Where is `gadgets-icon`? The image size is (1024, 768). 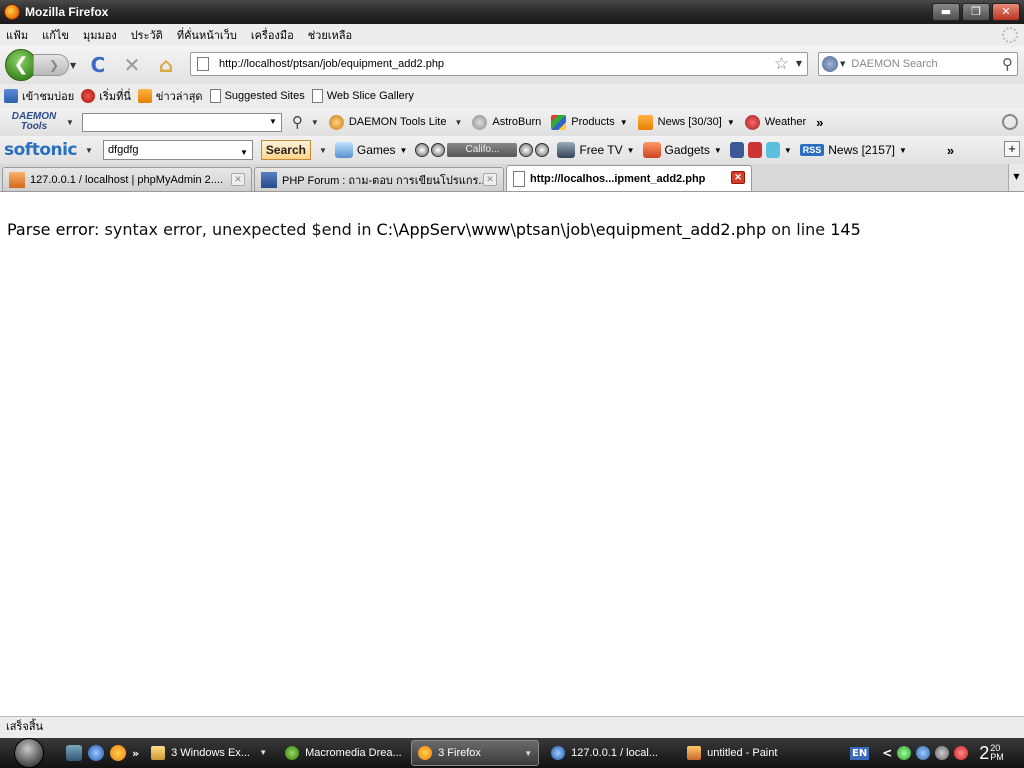 gadgets-icon is located at coordinates (651, 150).